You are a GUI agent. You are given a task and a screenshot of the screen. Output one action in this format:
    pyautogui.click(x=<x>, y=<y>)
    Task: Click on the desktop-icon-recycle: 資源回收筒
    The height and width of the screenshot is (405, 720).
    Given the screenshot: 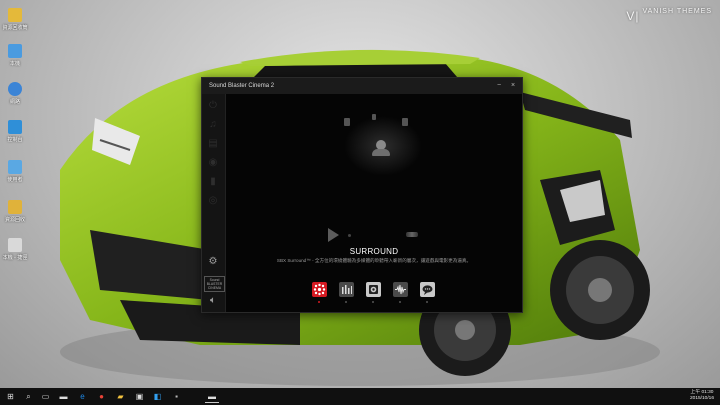 What is the action you would take?
    pyautogui.click(x=15, y=19)
    